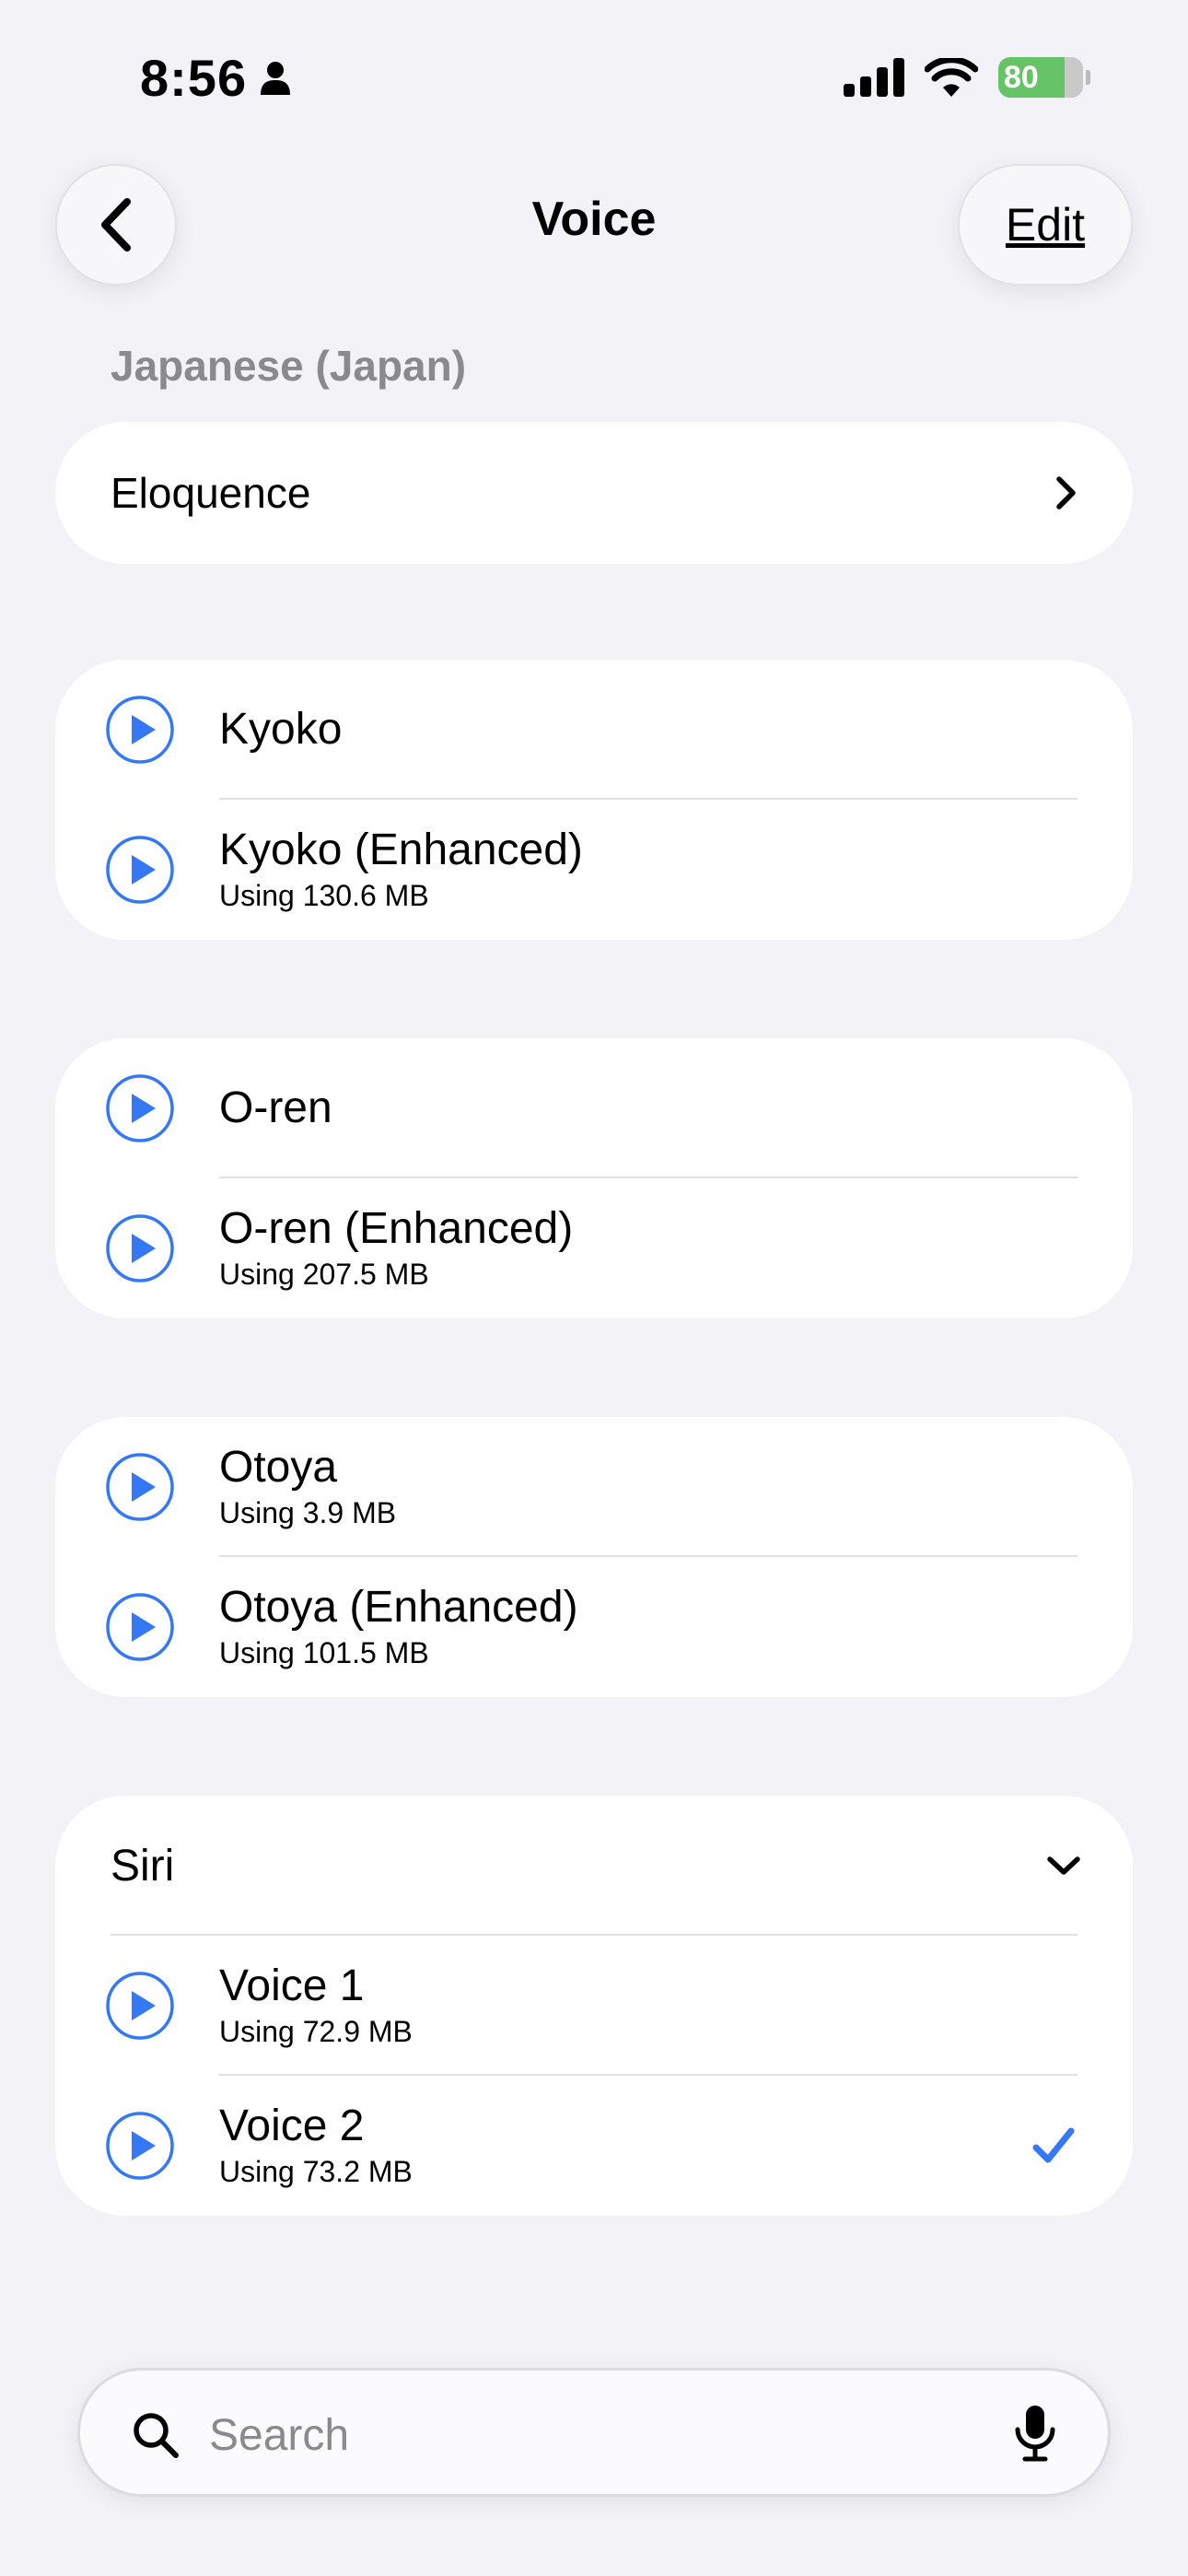 The height and width of the screenshot is (2576, 1188). Describe the element at coordinates (594, 1866) in the screenshot. I see `siri-disclosure-row: Siri` at that location.